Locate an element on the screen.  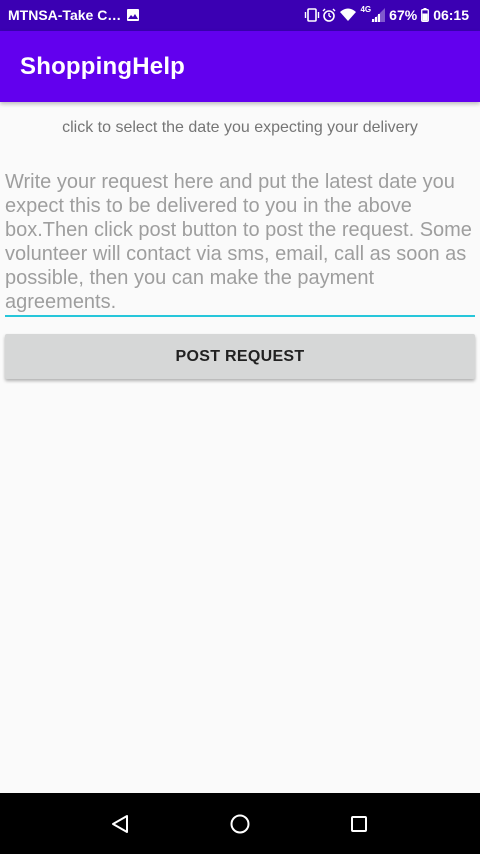
app-bar: ShoppingHelp is located at coordinates (240, 66).